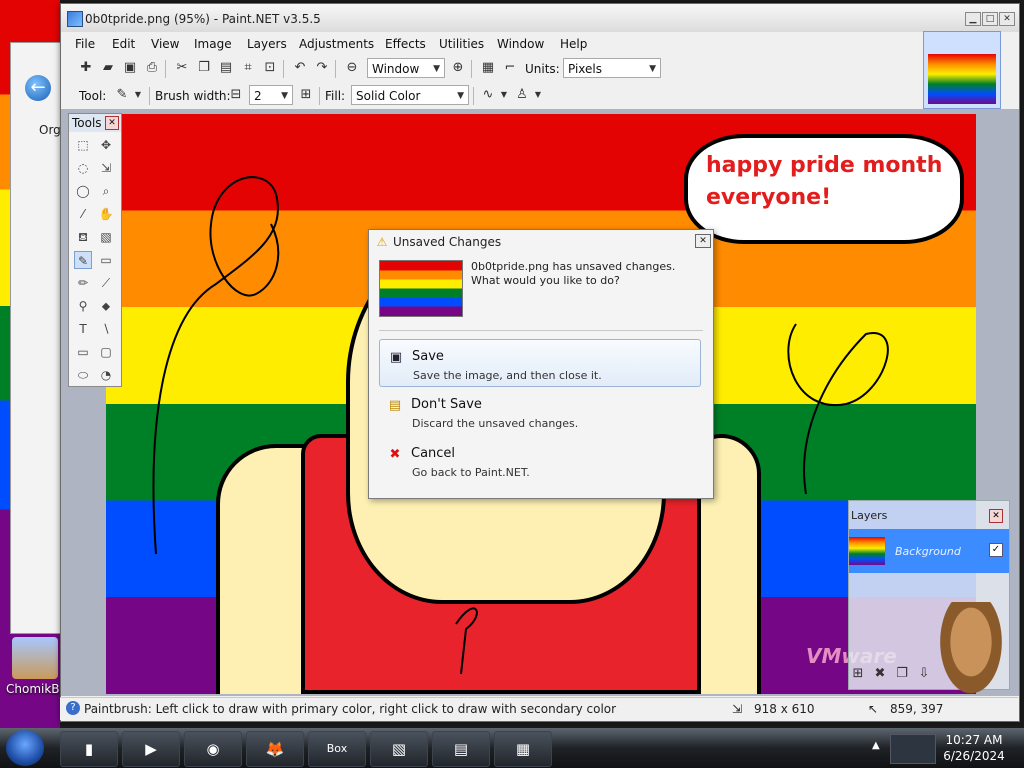 The width and height of the screenshot is (1024, 768). I want to click on clock: 10:27 AM 6/26/2024, so click(974, 748).